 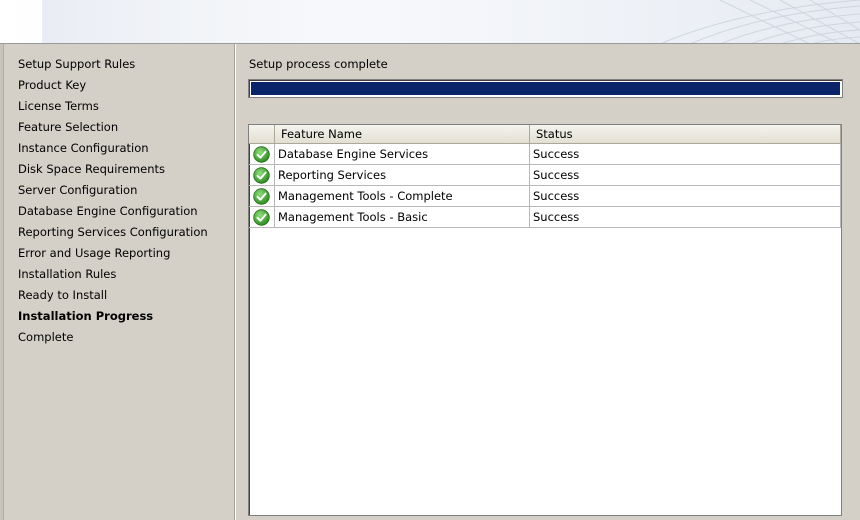 What do you see at coordinates (119, 235) in the screenshot?
I see `sidebar-item-reporting-services-configuration: Reporting Services Configuration` at bounding box center [119, 235].